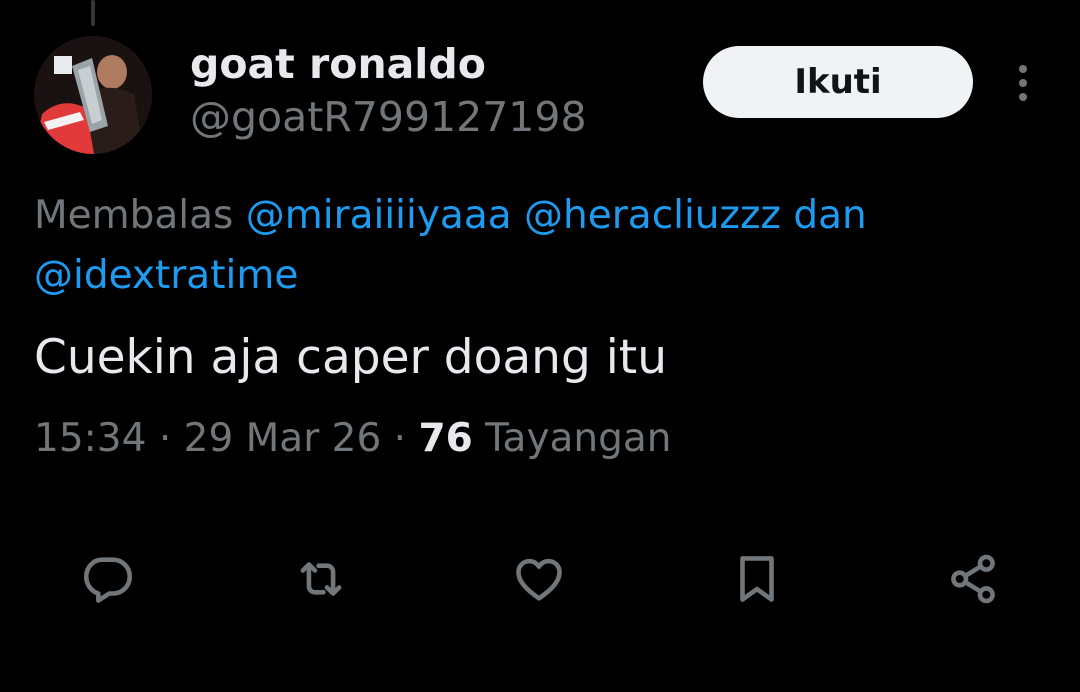 The image size is (1080, 692). What do you see at coordinates (90, 438) in the screenshot?
I see `tweet-time: 15:34` at bounding box center [90, 438].